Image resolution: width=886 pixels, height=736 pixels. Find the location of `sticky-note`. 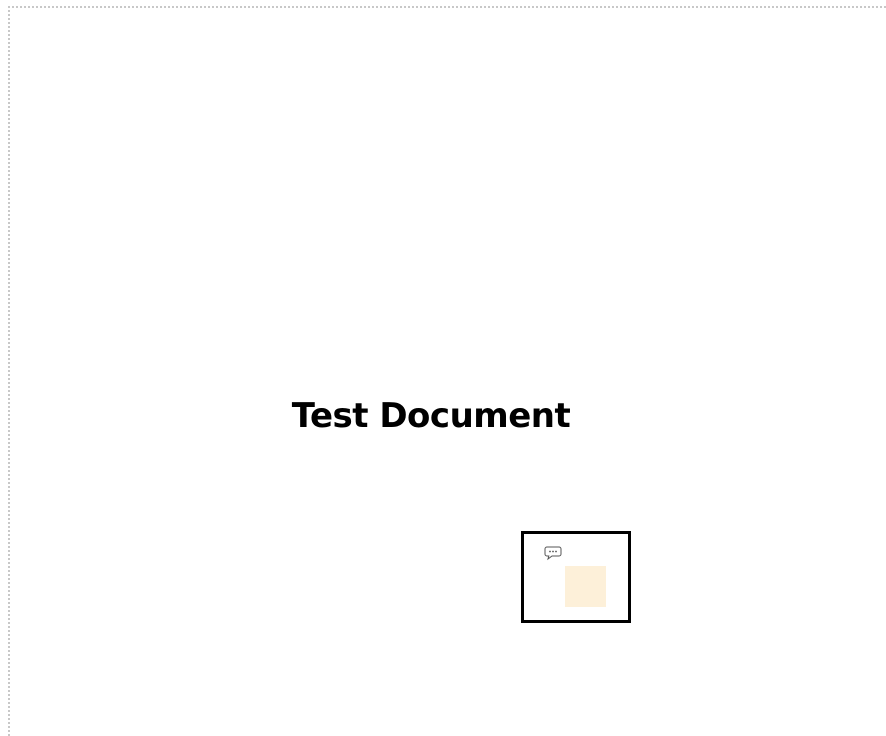

sticky-note is located at coordinates (585, 586).